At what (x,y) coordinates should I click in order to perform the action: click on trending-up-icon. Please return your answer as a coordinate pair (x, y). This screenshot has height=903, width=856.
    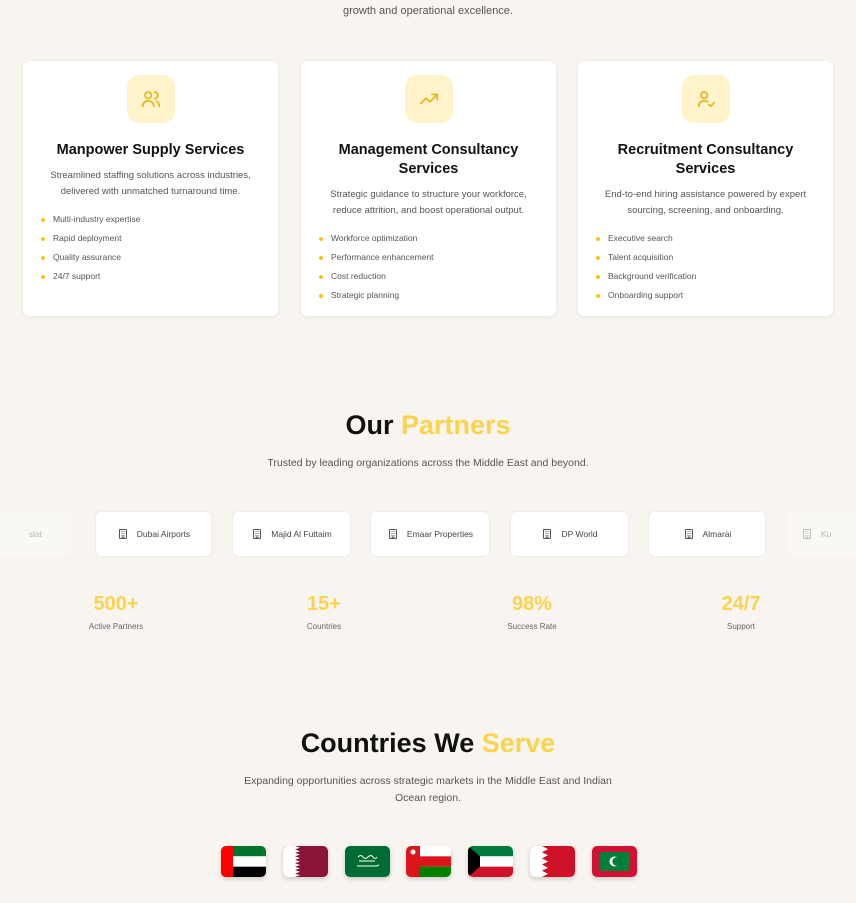
    Looking at the image, I should click on (428, 99).